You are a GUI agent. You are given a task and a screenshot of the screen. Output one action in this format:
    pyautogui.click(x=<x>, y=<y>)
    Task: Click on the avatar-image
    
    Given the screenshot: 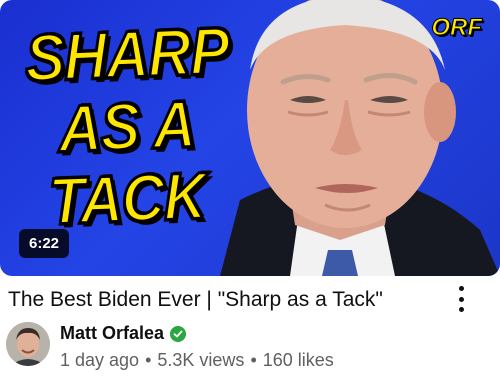 What is the action you would take?
    pyautogui.click(x=28, y=344)
    